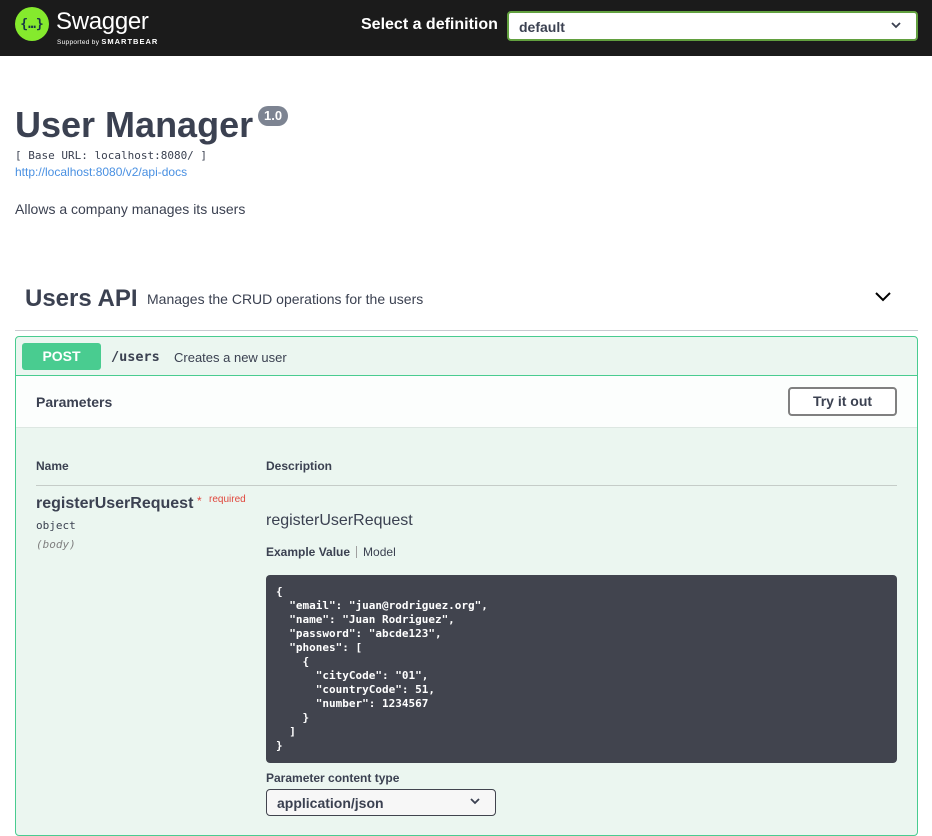 This screenshot has width=932, height=836. I want to click on api-docs-link: http://localhost:8080/v2/api-docs, so click(101, 172).